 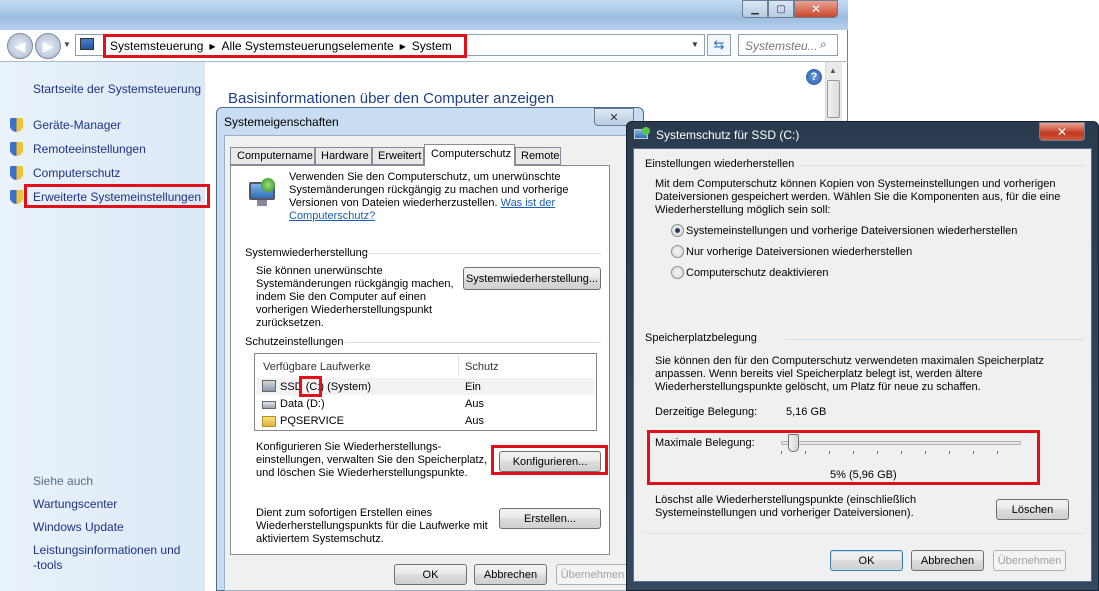 I want to click on scroll-thumb, so click(x=833, y=99).